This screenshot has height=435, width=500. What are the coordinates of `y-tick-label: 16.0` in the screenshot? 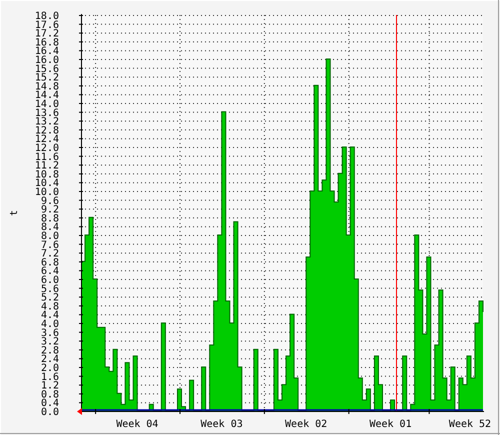 It's located at (46, 60).